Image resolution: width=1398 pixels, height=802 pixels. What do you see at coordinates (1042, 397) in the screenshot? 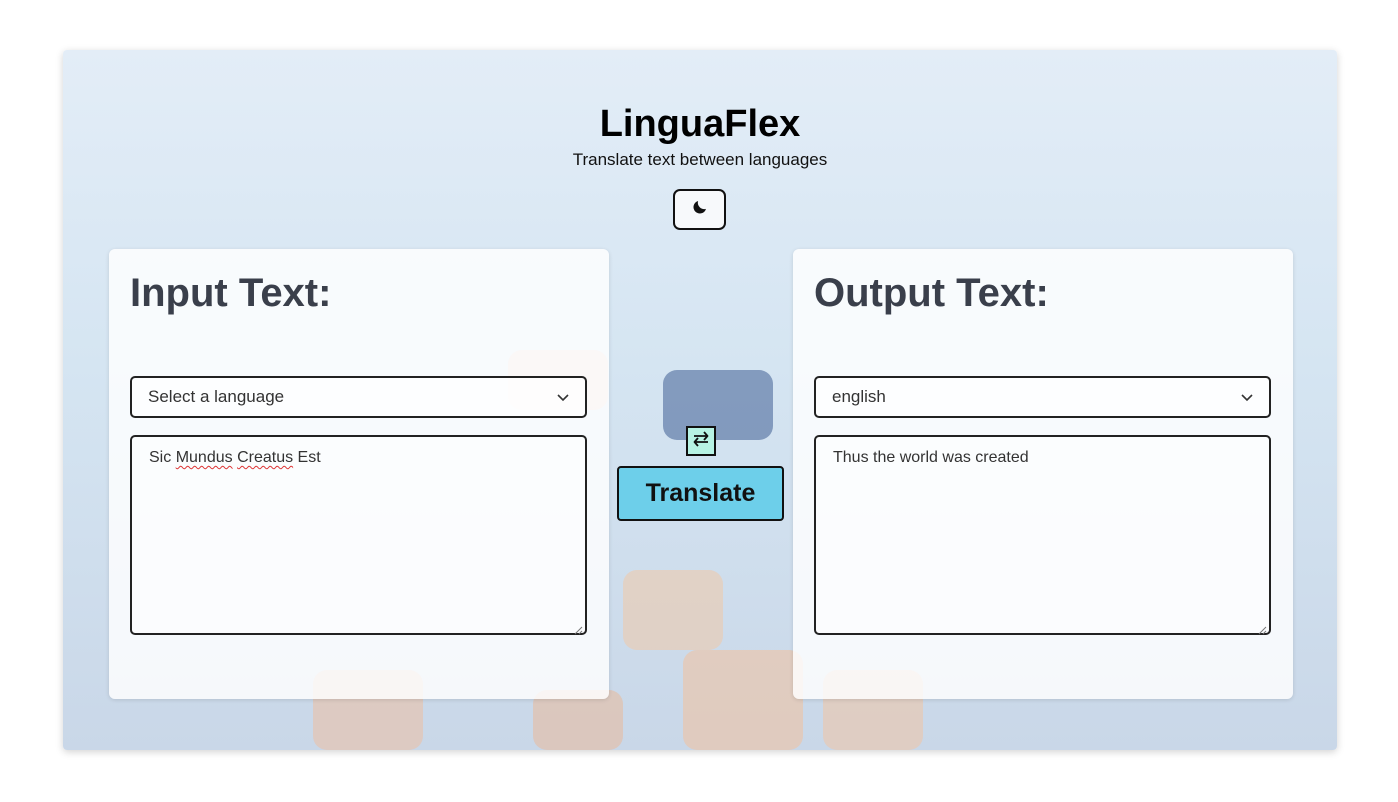
I see `output-language-select: english` at bounding box center [1042, 397].